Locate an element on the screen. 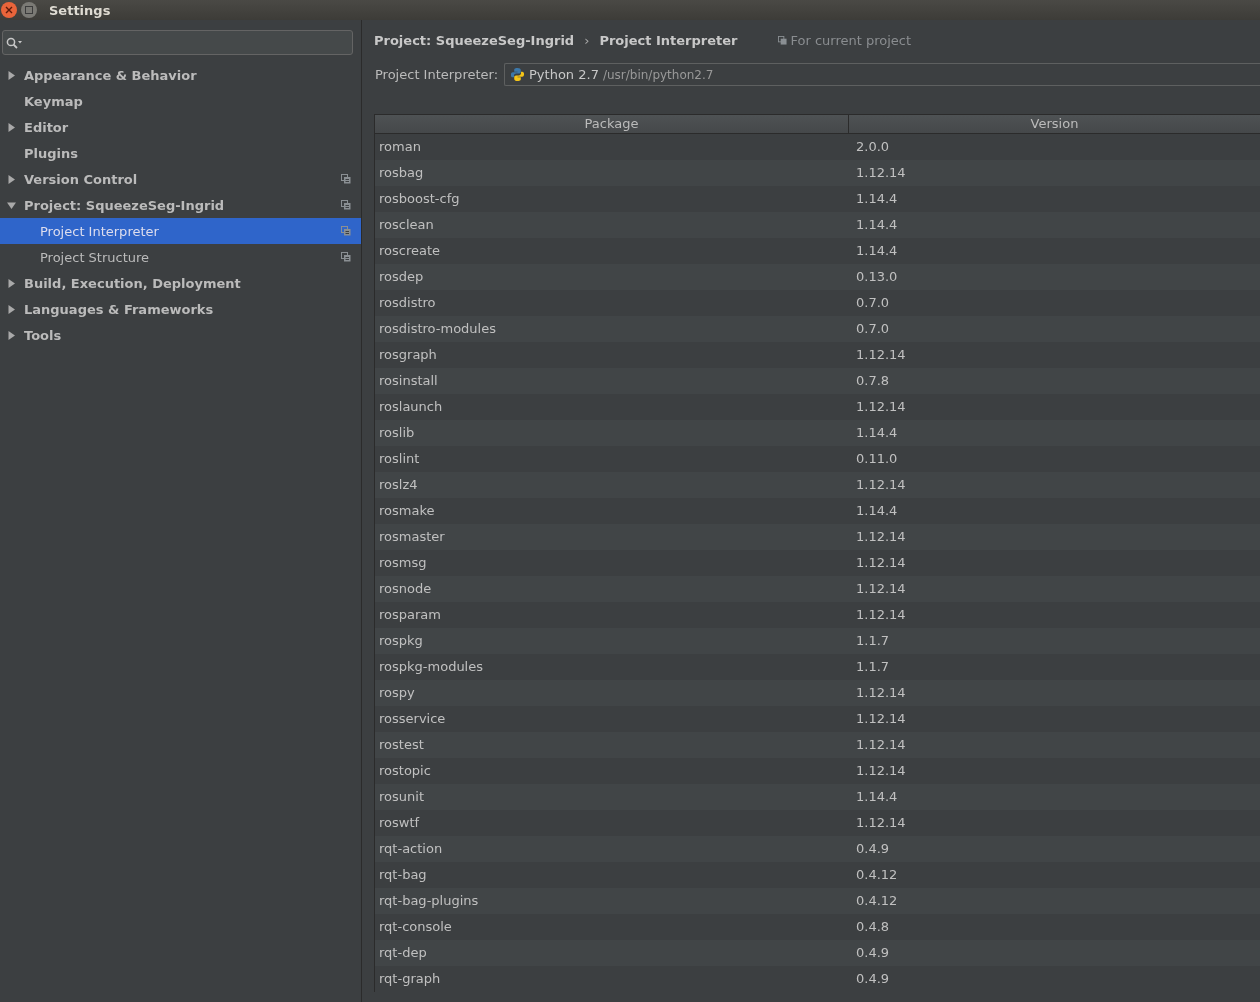 The image size is (1260, 1002). table-cell-text: rosdistro-modules is located at coordinates (437, 329).